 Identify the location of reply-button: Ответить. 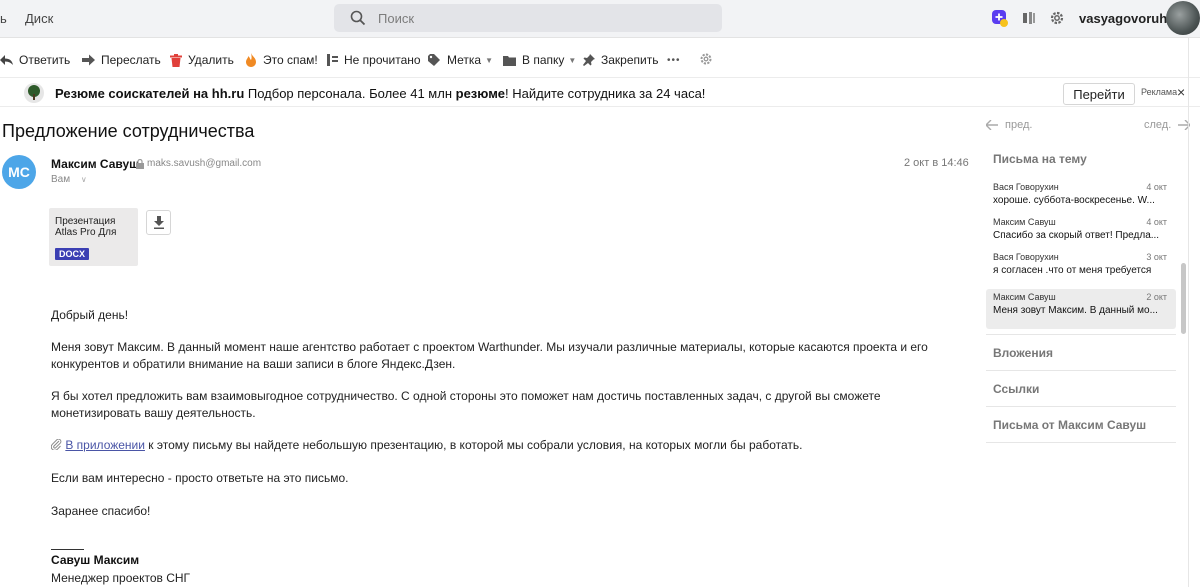
(35, 60).